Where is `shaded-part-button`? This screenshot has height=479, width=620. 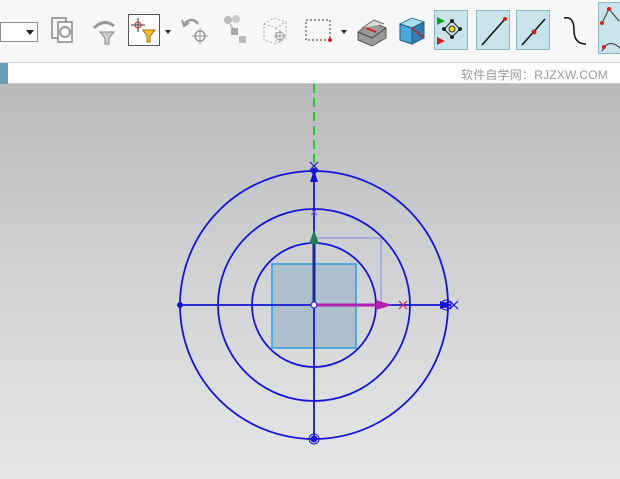
shaded-part-button is located at coordinates (371, 30).